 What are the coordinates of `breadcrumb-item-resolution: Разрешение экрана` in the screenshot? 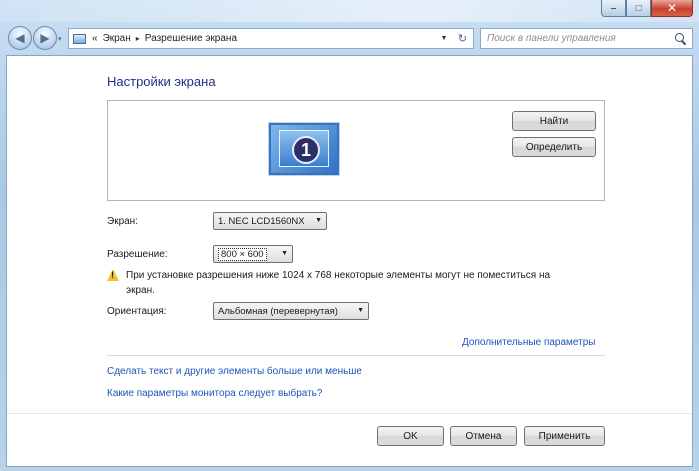 It's located at (191, 38).